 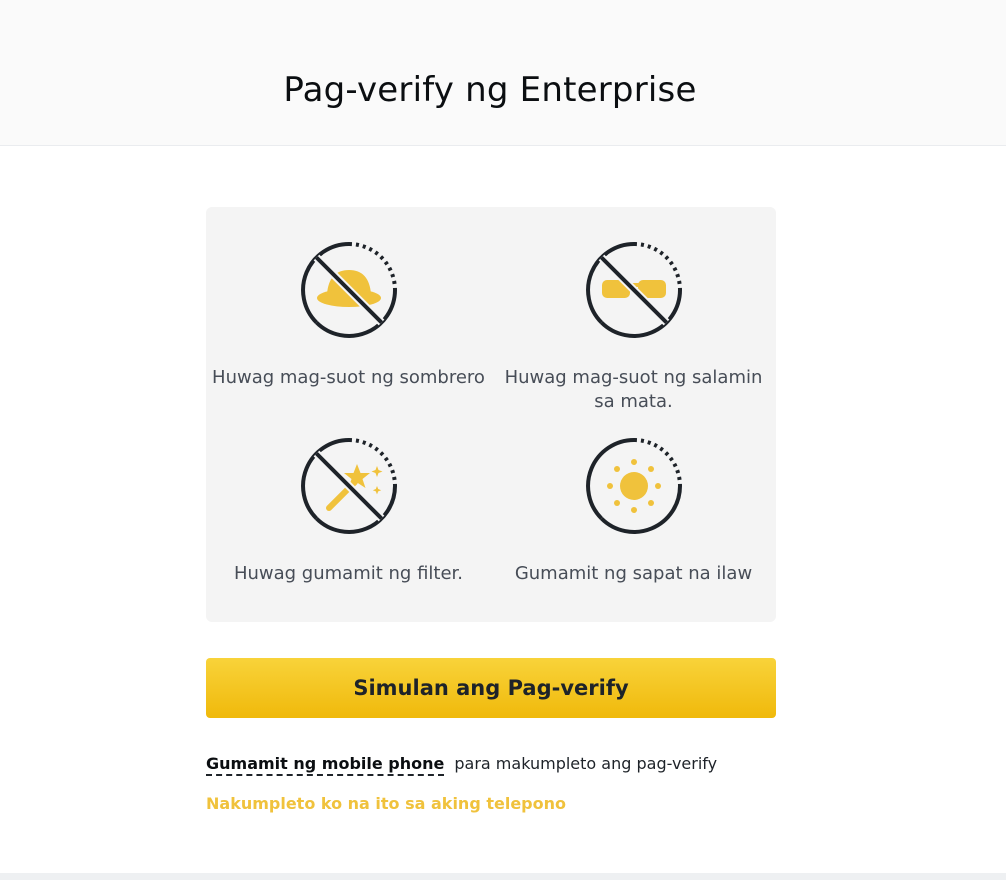 I want to click on footer-divider, so click(x=503, y=876).